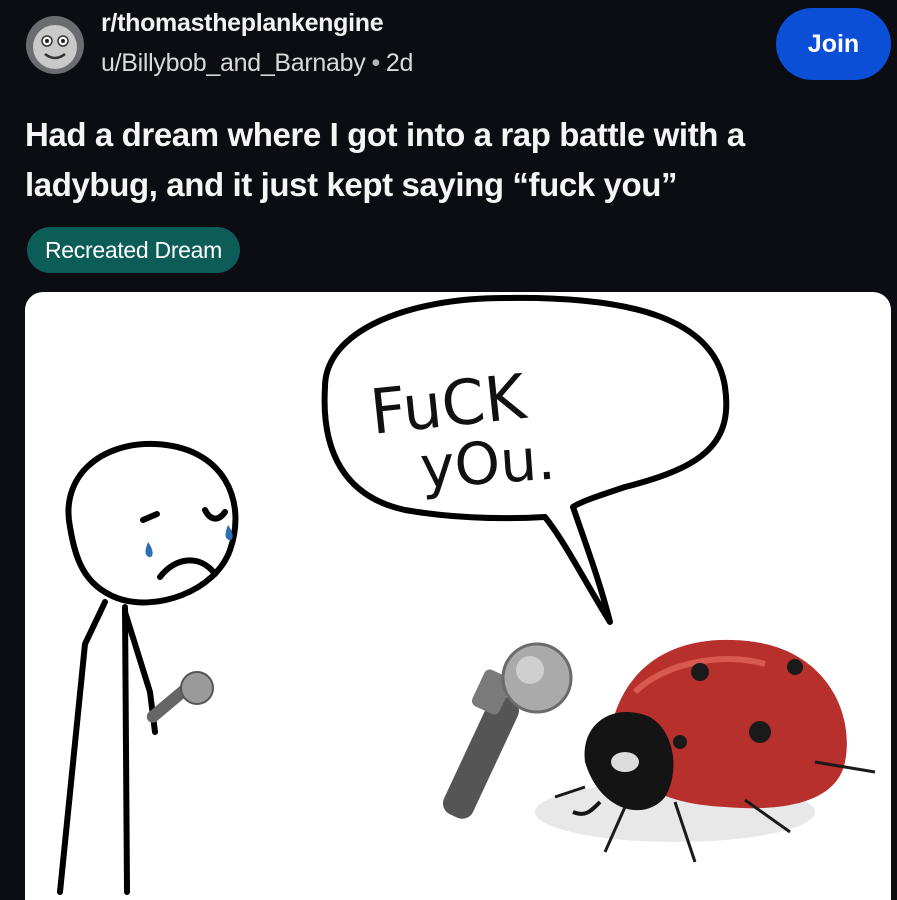 The image size is (897, 900). Describe the element at coordinates (233, 63) in the screenshot. I see `author-link: u/Billybob_and_Barnaby` at that location.